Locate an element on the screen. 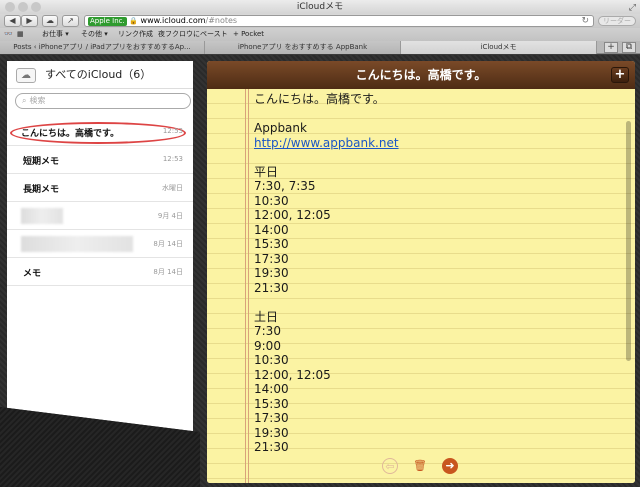 This screenshot has height=487, width=640. prev-arrow-icon: ⇦ is located at coordinates (390, 466).